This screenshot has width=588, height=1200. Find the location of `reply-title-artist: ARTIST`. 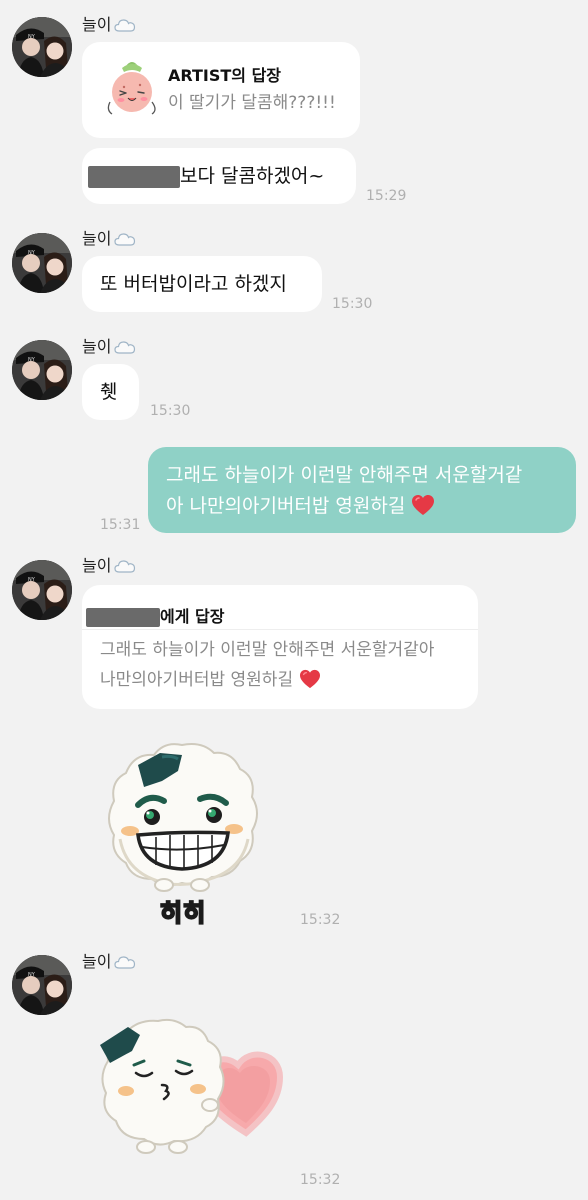

reply-title-artist: ARTIST is located at coordinates (200, 75).